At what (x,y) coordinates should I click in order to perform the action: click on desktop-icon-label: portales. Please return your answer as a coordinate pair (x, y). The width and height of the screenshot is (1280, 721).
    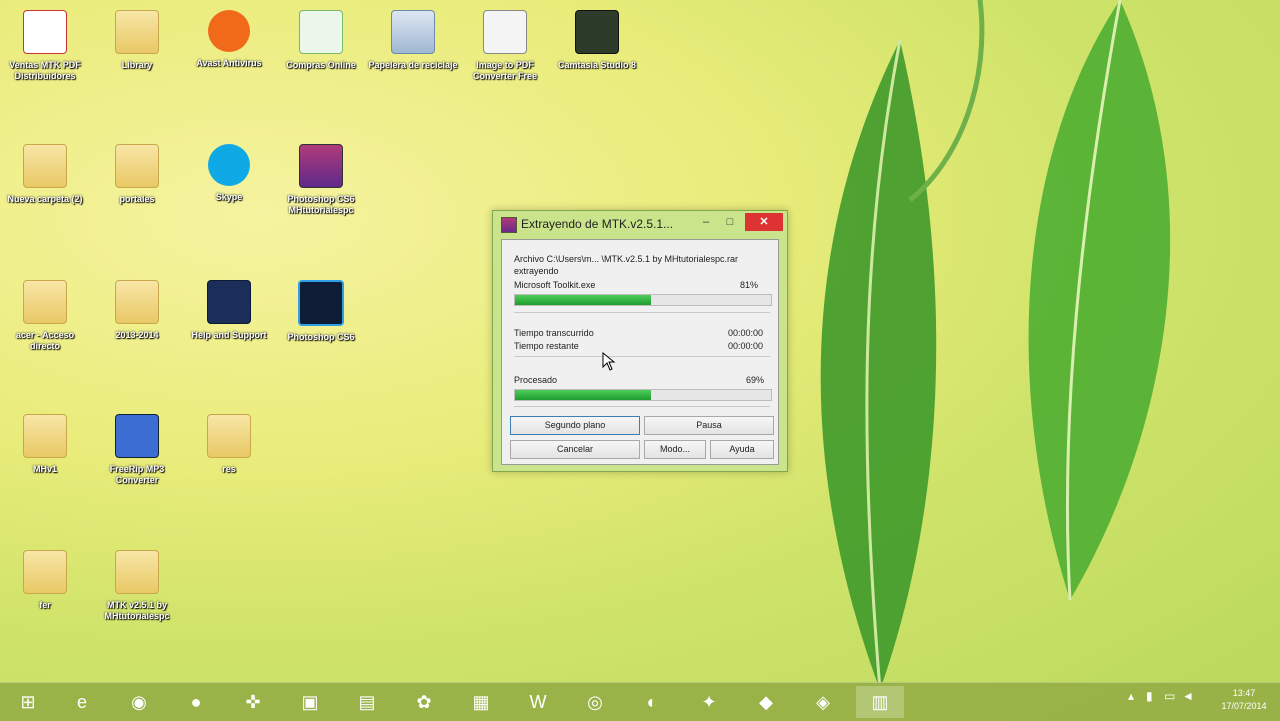
    Looking at the image, I should click on (137, 199).